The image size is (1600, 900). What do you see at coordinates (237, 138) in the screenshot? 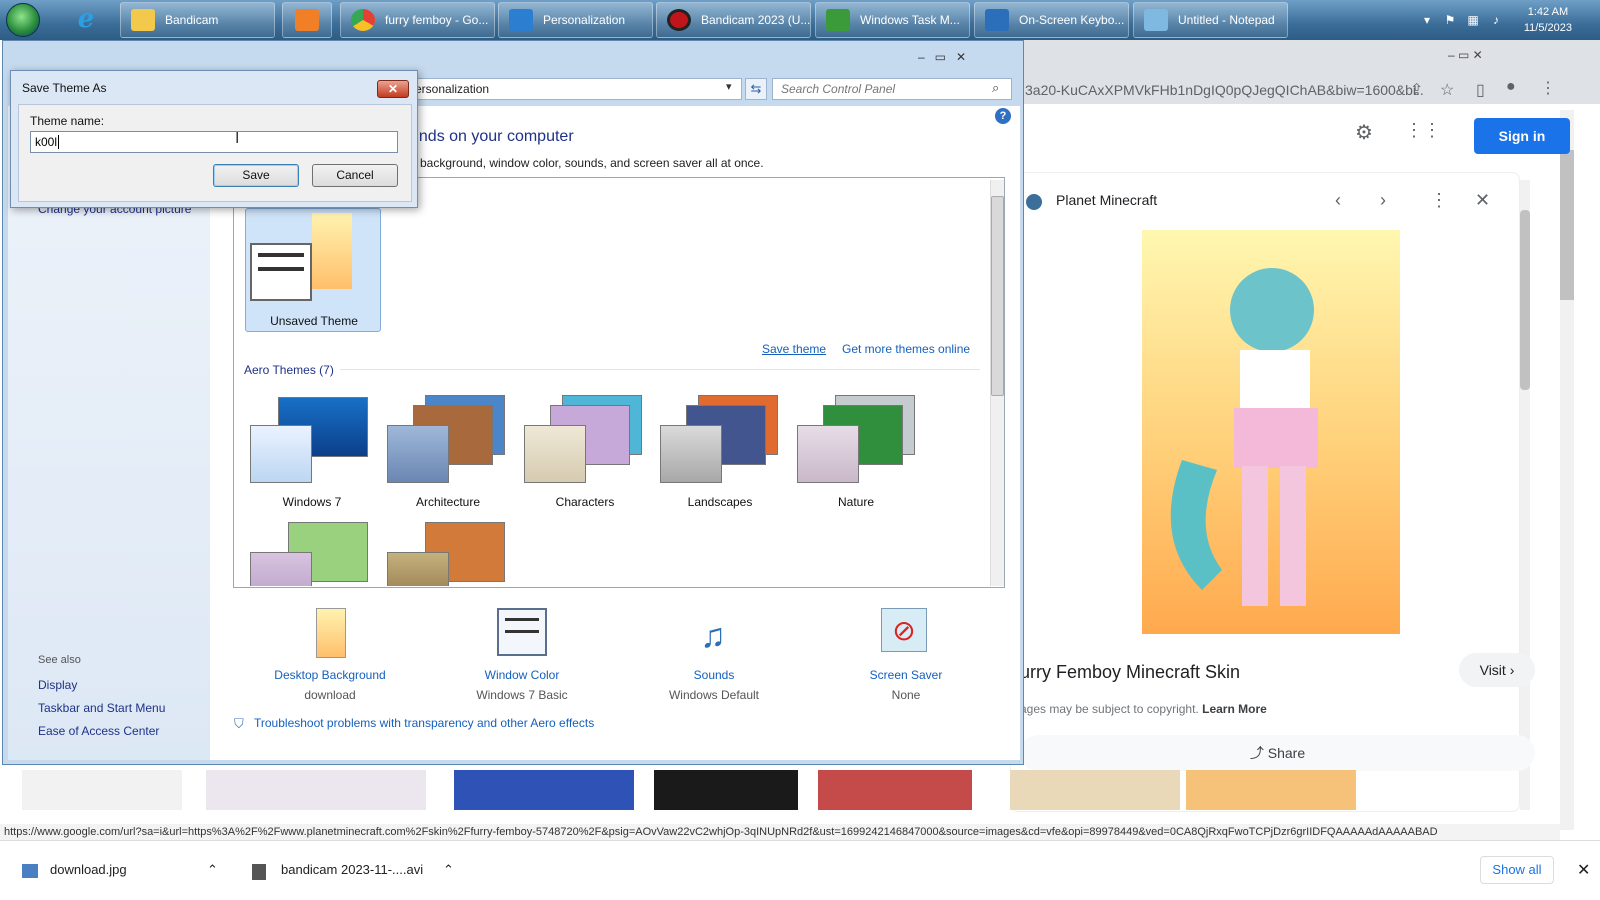
I see `text-cursor-icon: I` at bounding box center [237, 138].